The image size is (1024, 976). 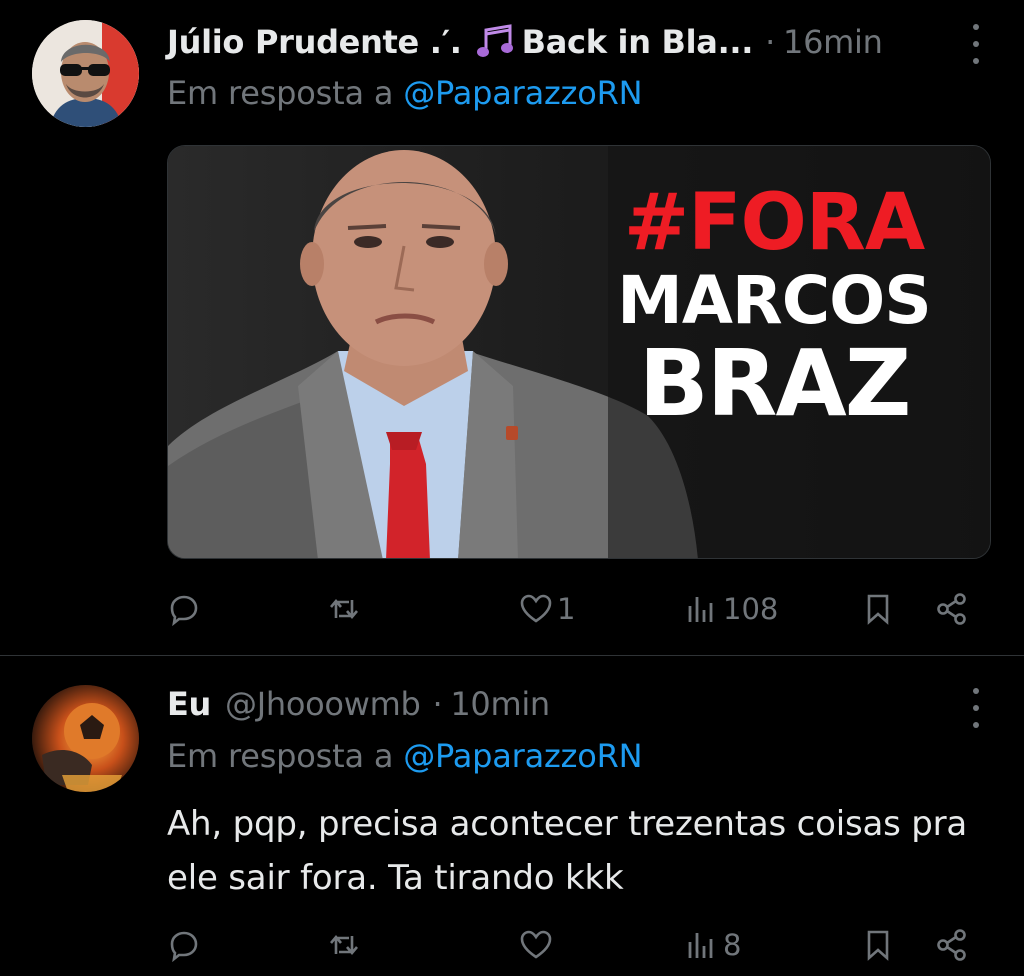 What do you see at coordinates (323, 704) in the screenshot?
I see `handle: @Jhooowmb` at bounding box center [323, 704].